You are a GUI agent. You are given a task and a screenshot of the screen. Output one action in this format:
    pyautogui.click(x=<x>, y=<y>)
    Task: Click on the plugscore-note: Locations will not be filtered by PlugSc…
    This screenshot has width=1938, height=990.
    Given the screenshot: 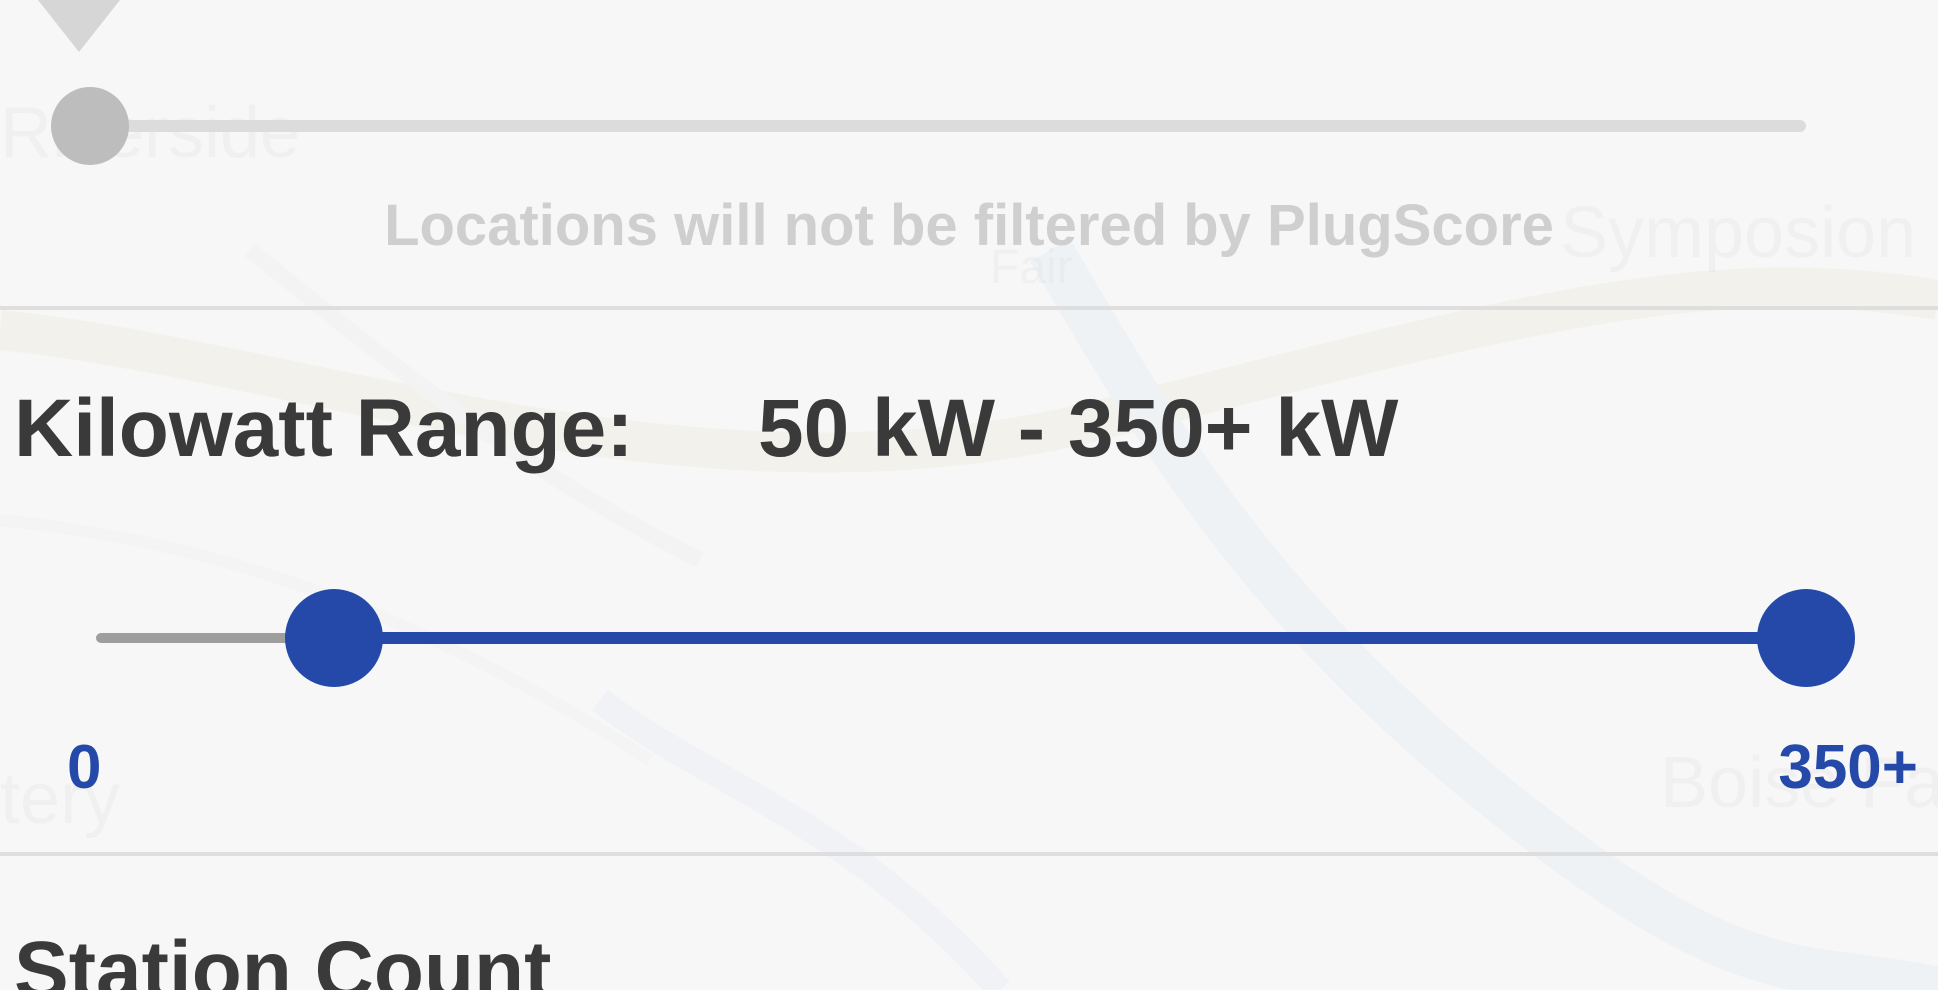 What is the action you would take?
    pyautogui.click(x=969, y=225)
    